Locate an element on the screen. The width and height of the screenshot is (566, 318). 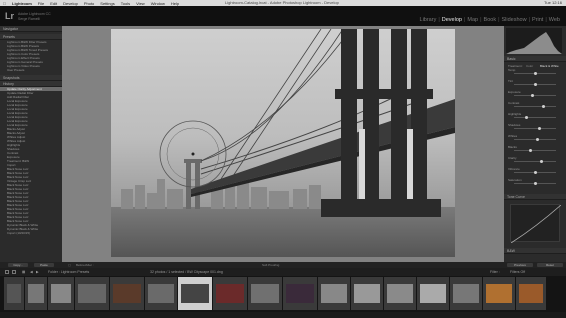
slider-label: Vibrance is located at coordinates (514, 169).